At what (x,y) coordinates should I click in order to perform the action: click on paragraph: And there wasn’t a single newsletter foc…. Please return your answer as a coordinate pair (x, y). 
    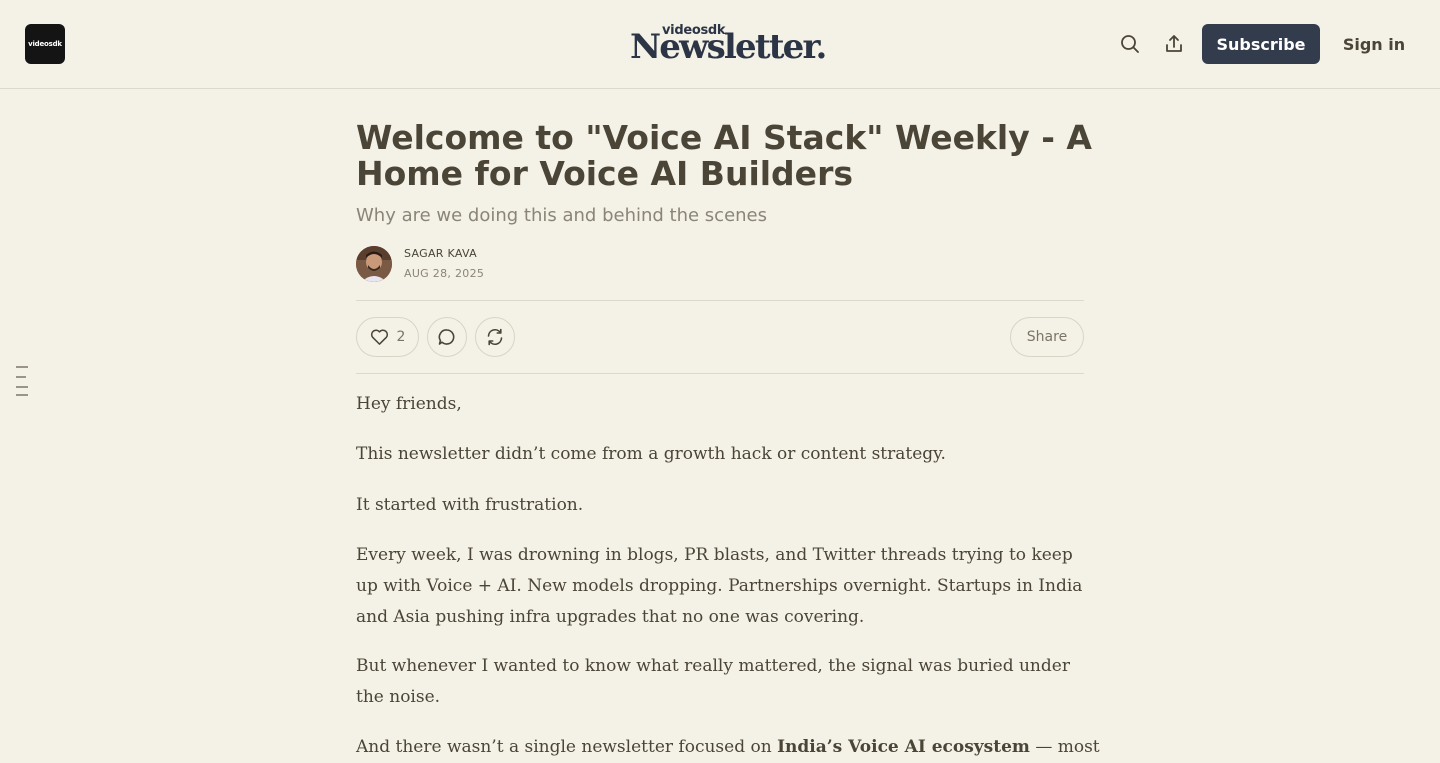
    Looking at the image, I should click on (728, 747).